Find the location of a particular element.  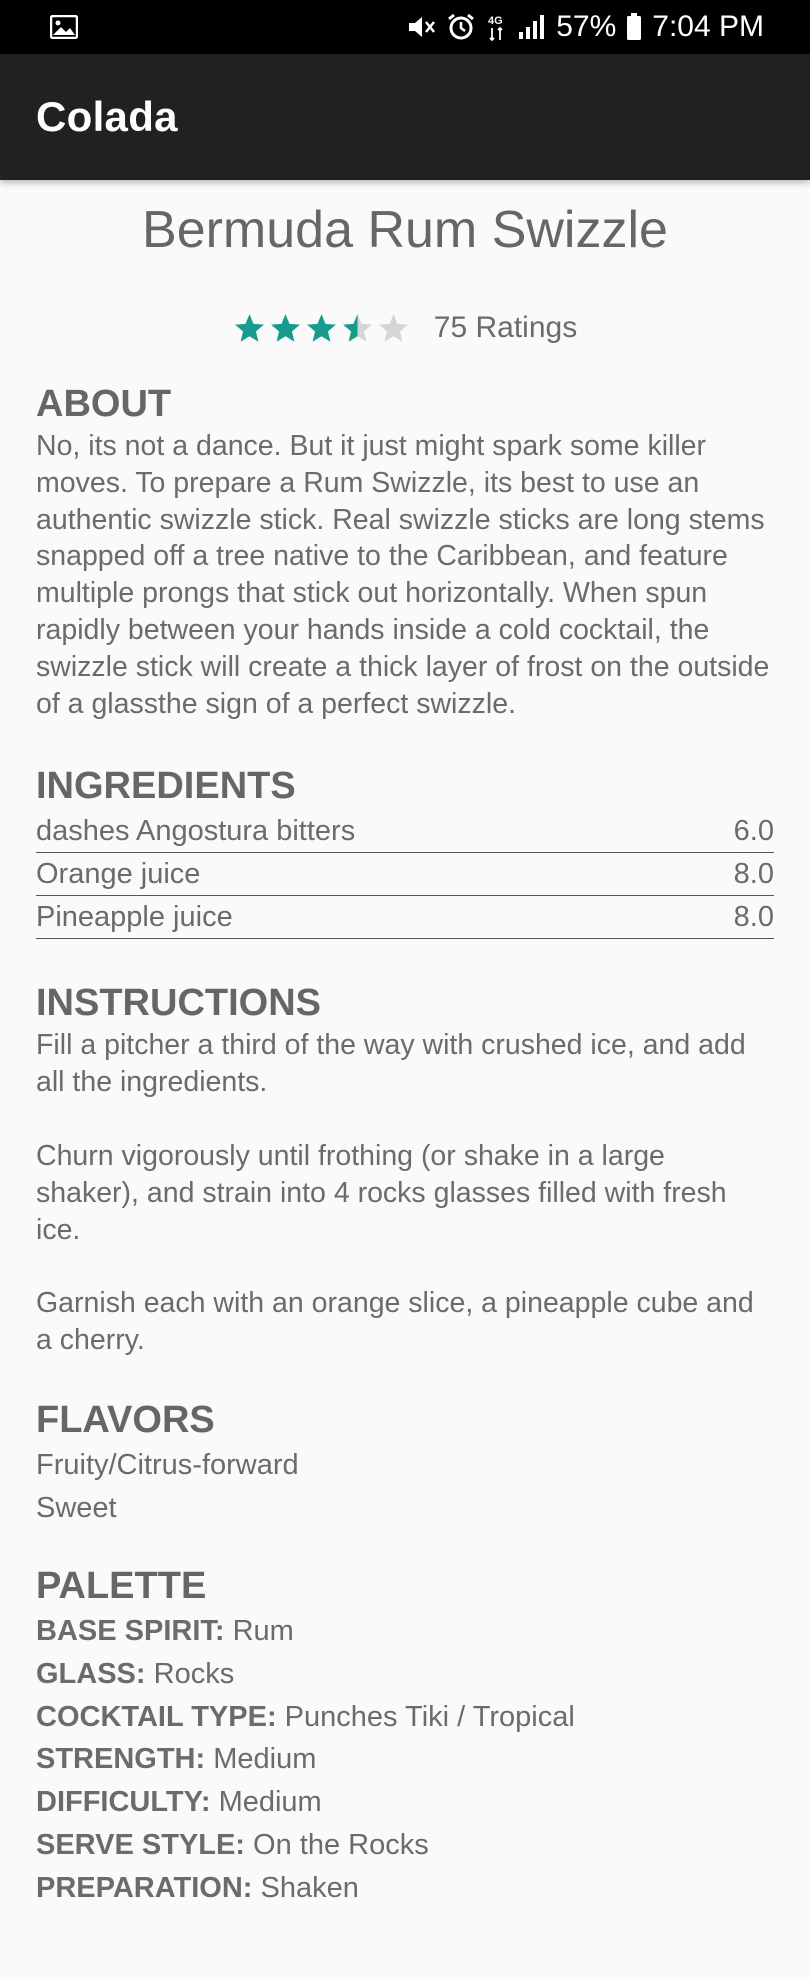

palette-label: GLASS: is located at coordinates (91, 1673).